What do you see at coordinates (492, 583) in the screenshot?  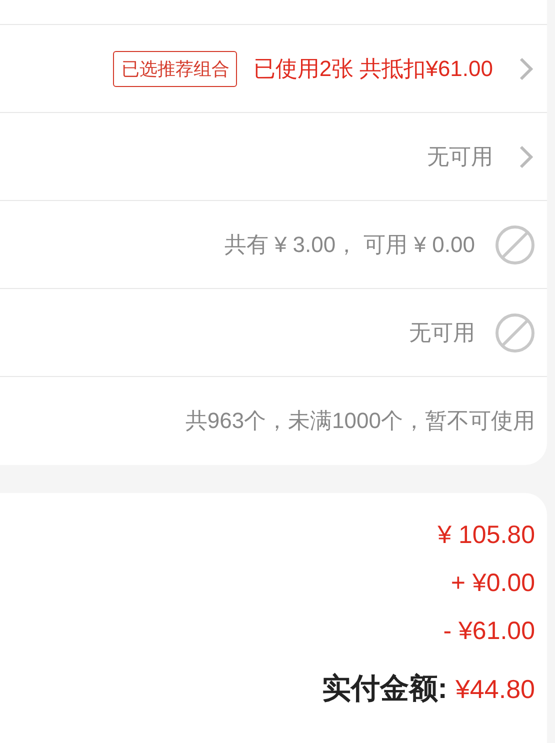 I see `amount-text: + ¥0.00` at bounding box center [492, 583].